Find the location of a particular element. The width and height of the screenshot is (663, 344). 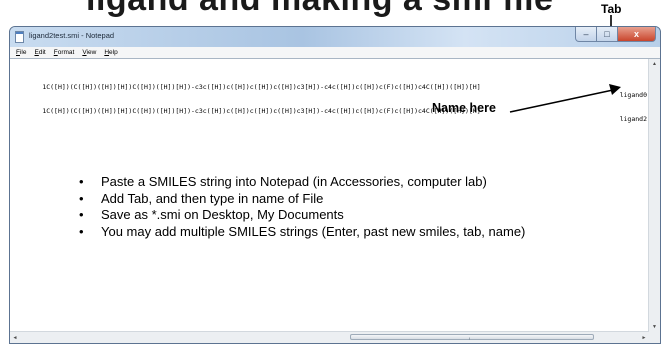

menu-format: Format is located at coordinates (64, 52).